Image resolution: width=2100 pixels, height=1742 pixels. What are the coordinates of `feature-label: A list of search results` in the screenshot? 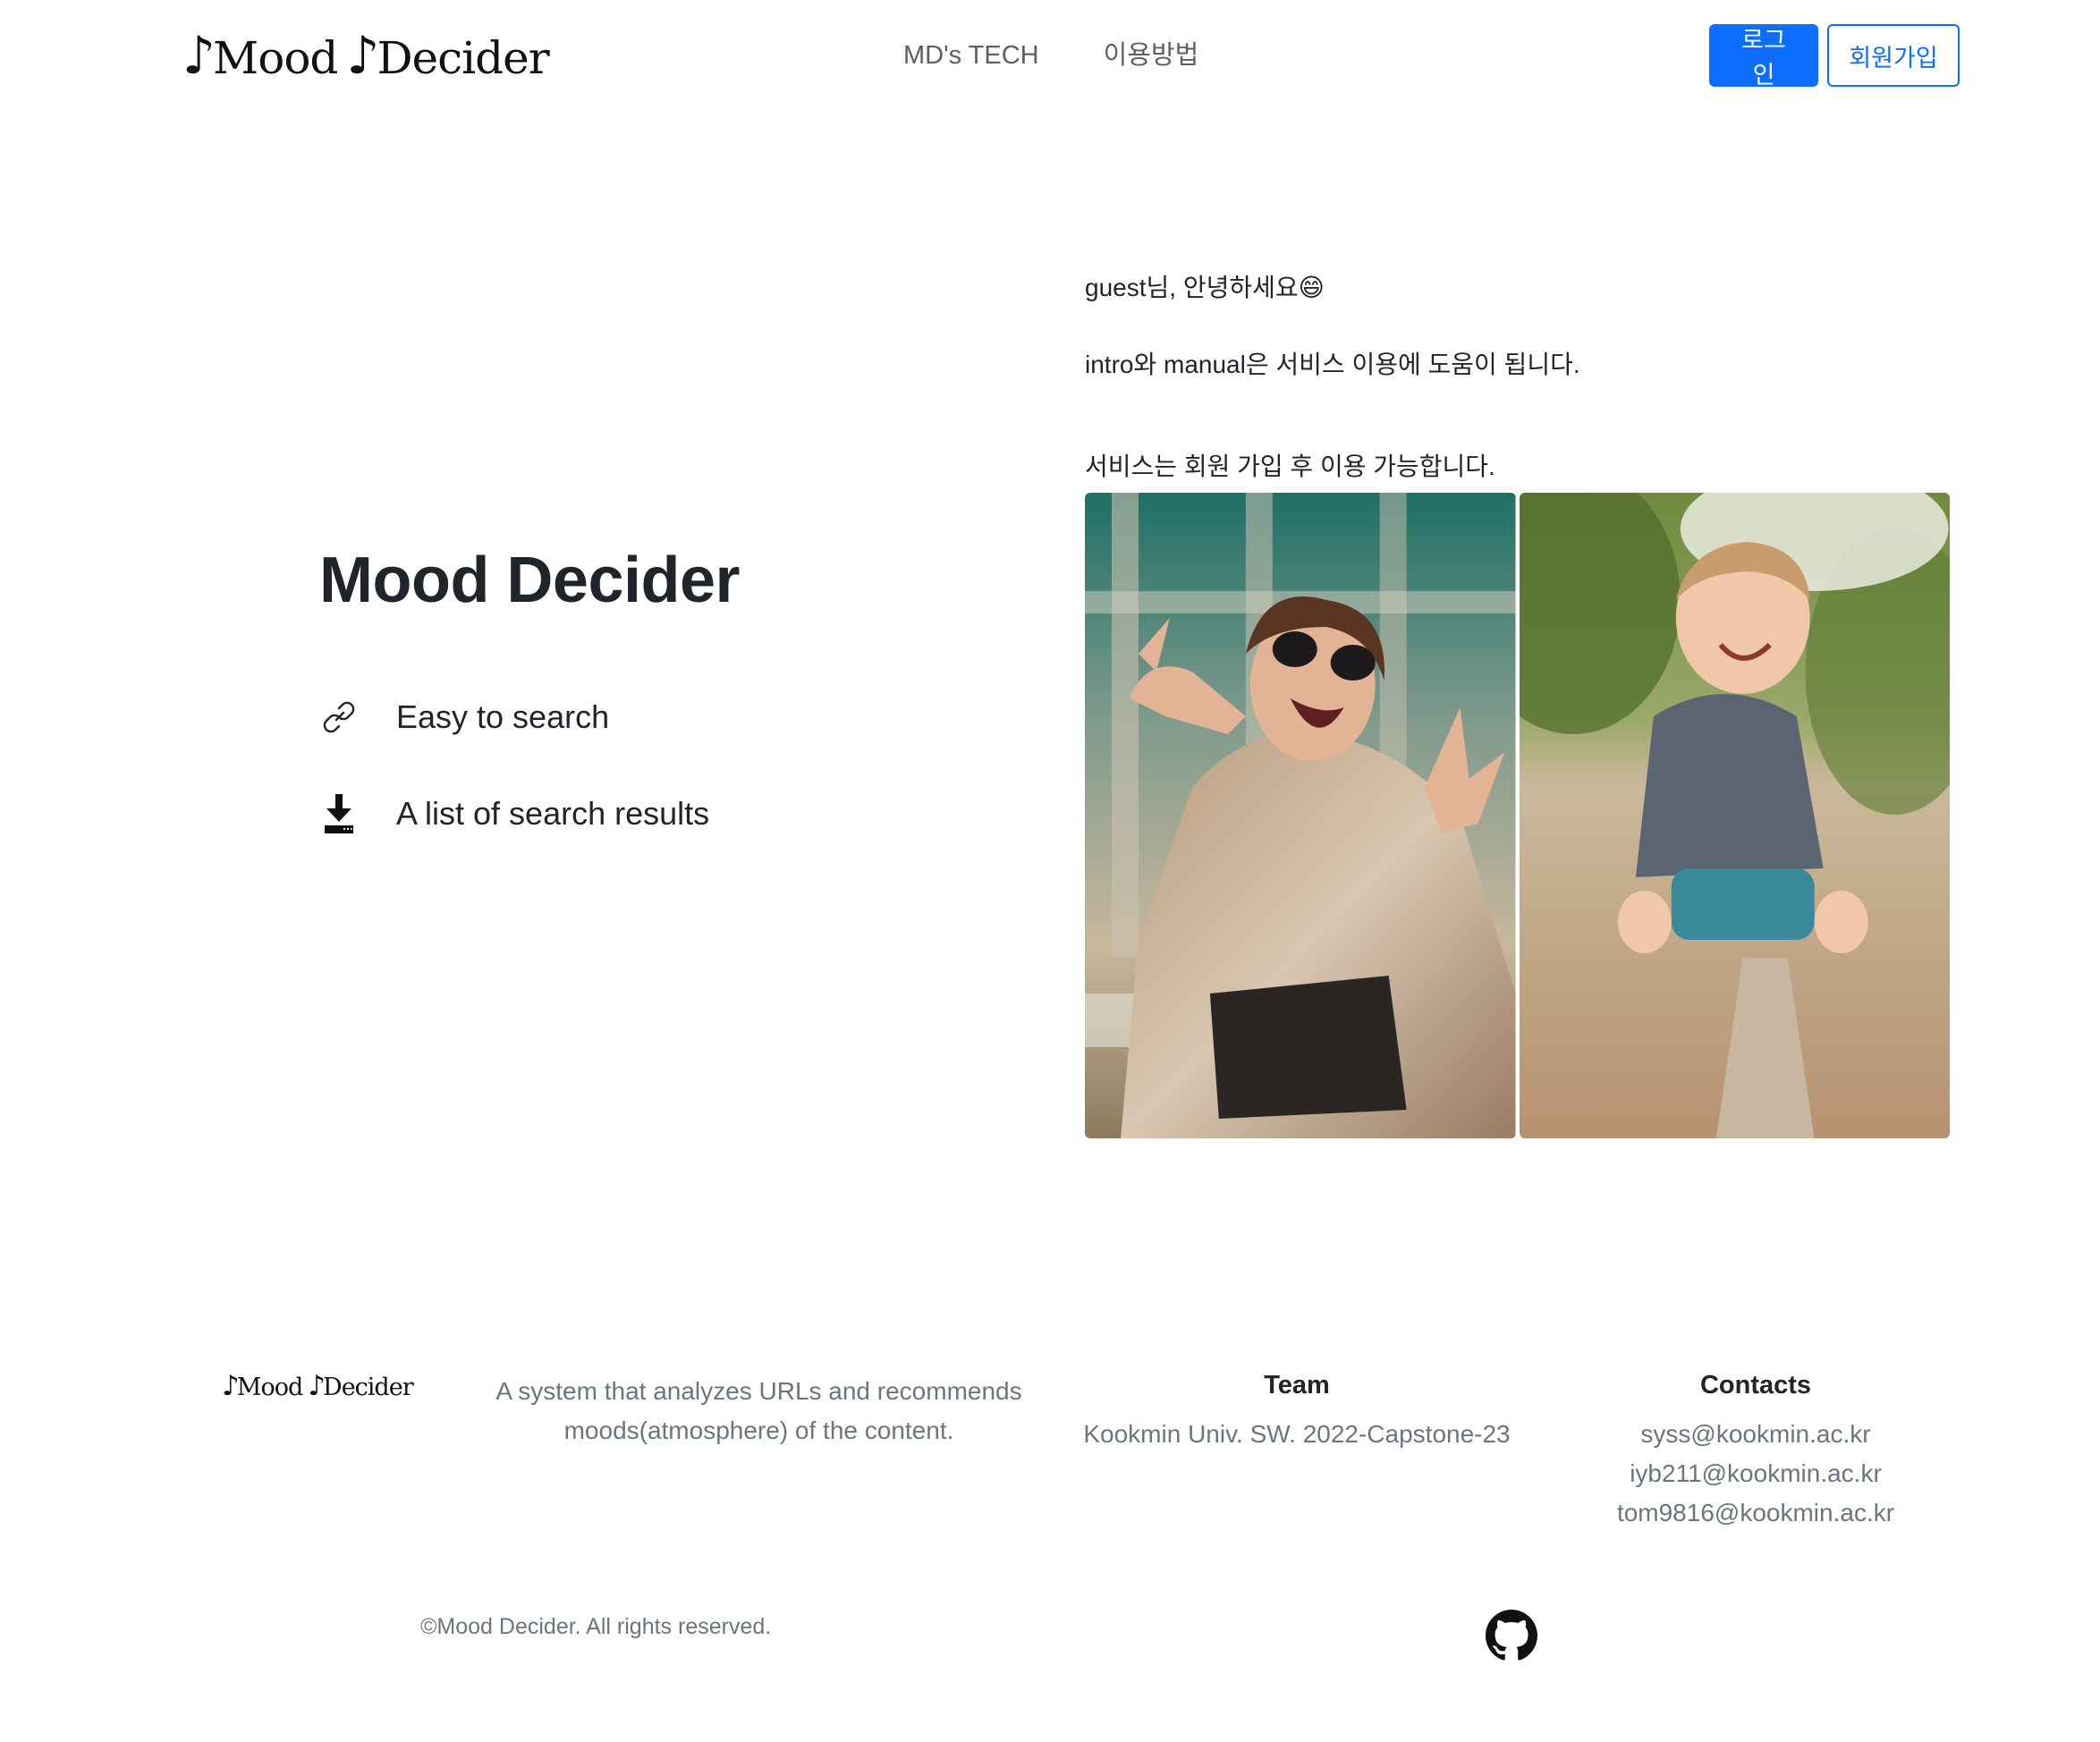 It's located at (553, 813).